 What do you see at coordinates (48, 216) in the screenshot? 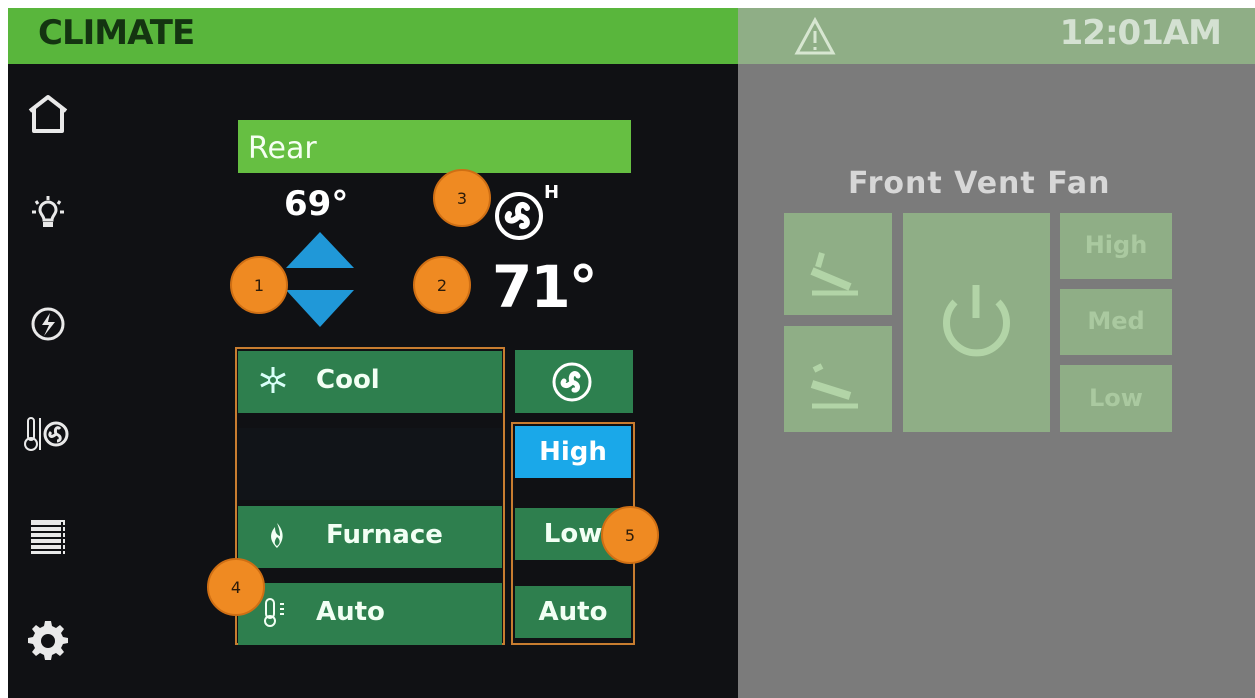
I see `light-icon` at bounding box center [48, 216].